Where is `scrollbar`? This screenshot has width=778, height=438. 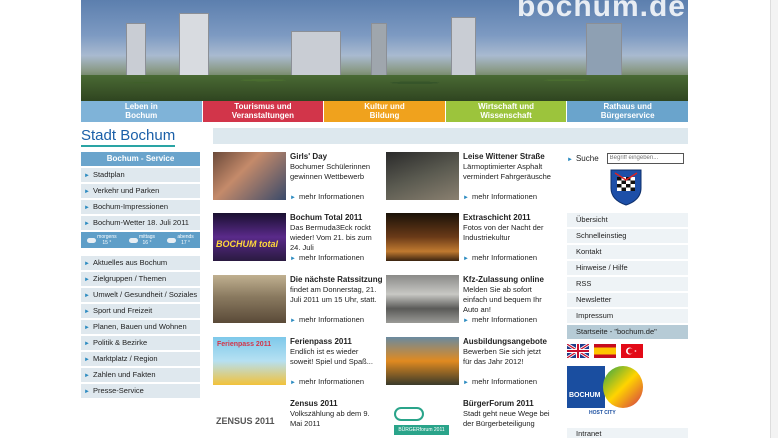 scrollbar is located at coordinates (774, 219).